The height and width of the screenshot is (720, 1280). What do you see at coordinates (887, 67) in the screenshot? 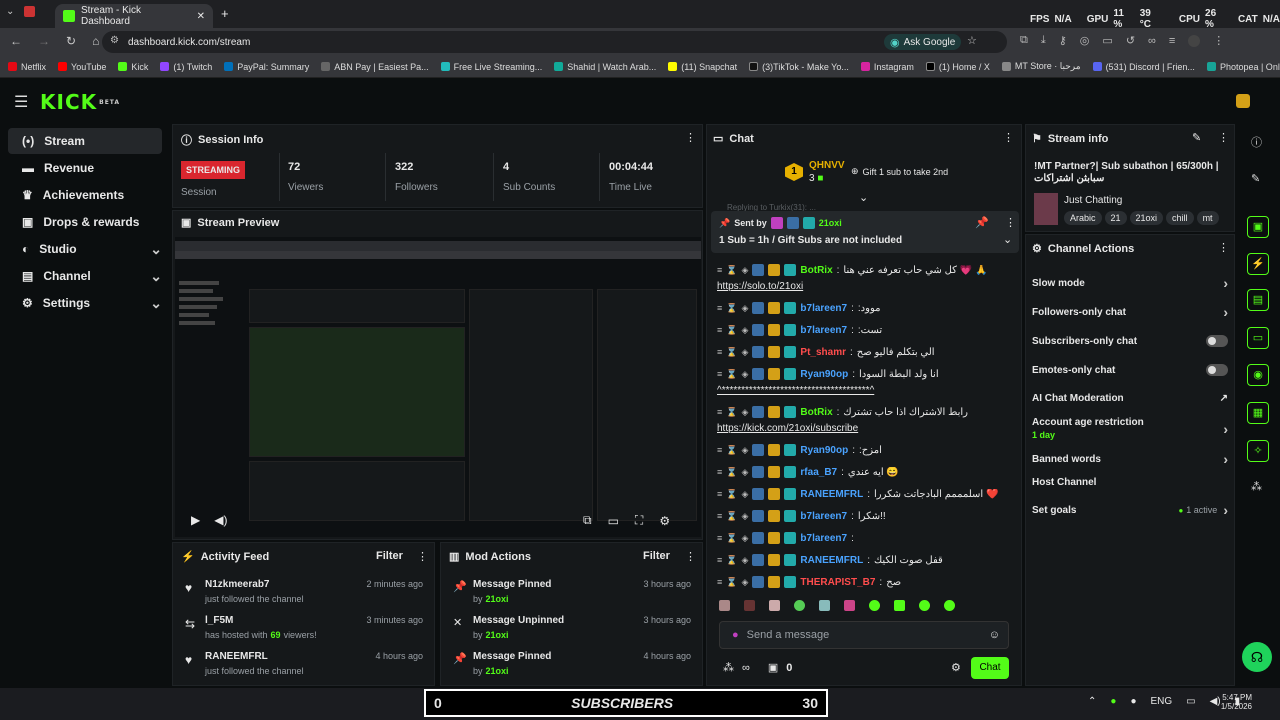
I see `bookmark-instagram: Instagram` at bounding box center [887, 67].